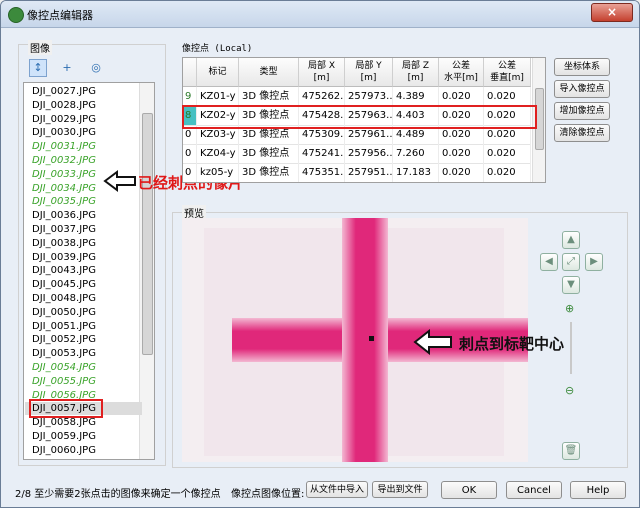 The width and height of the screenshot is (640, 508). I want to click on help-button: Help, so click(598, 490).